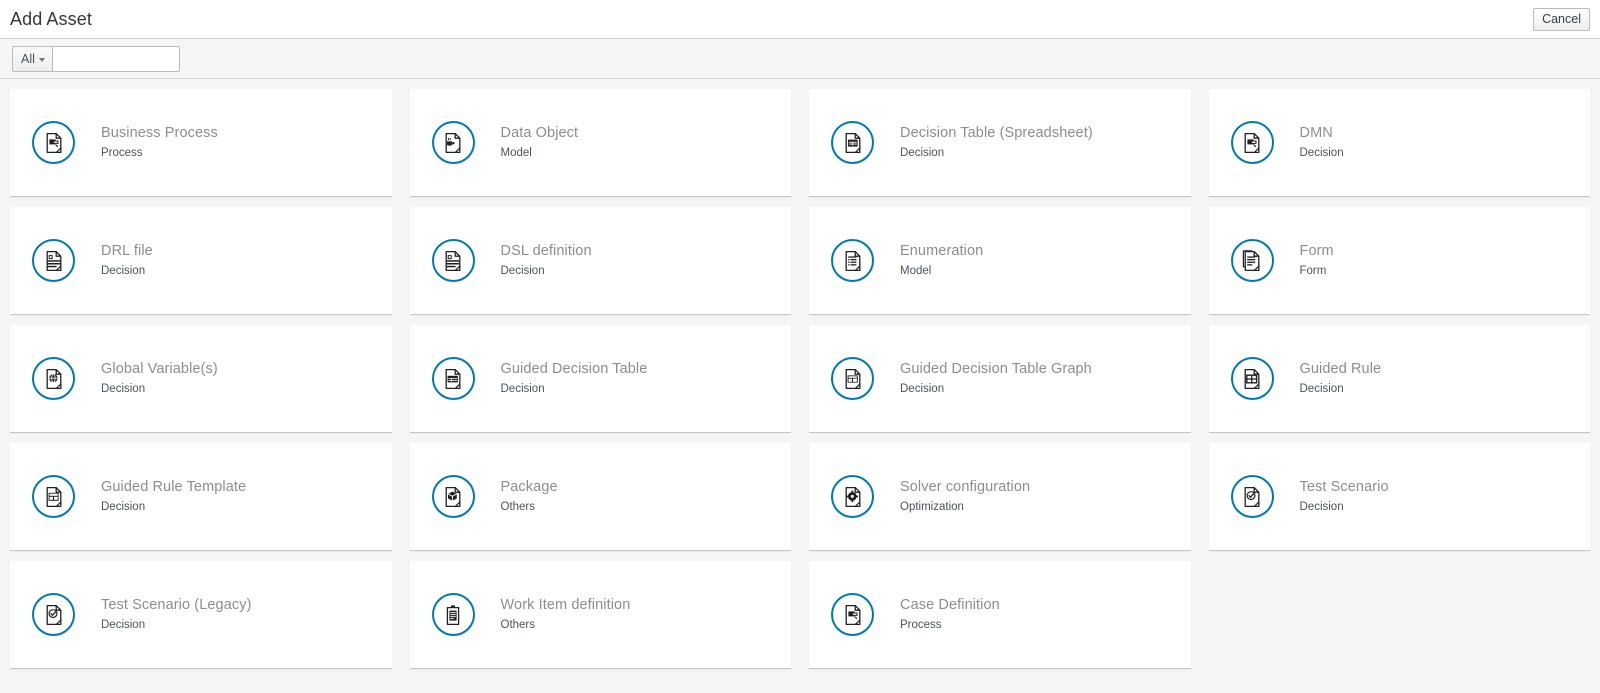 This screenshot has height=693, width=1600. I want to click on asset-card-title: Test Scenario, so click(1344, 487).